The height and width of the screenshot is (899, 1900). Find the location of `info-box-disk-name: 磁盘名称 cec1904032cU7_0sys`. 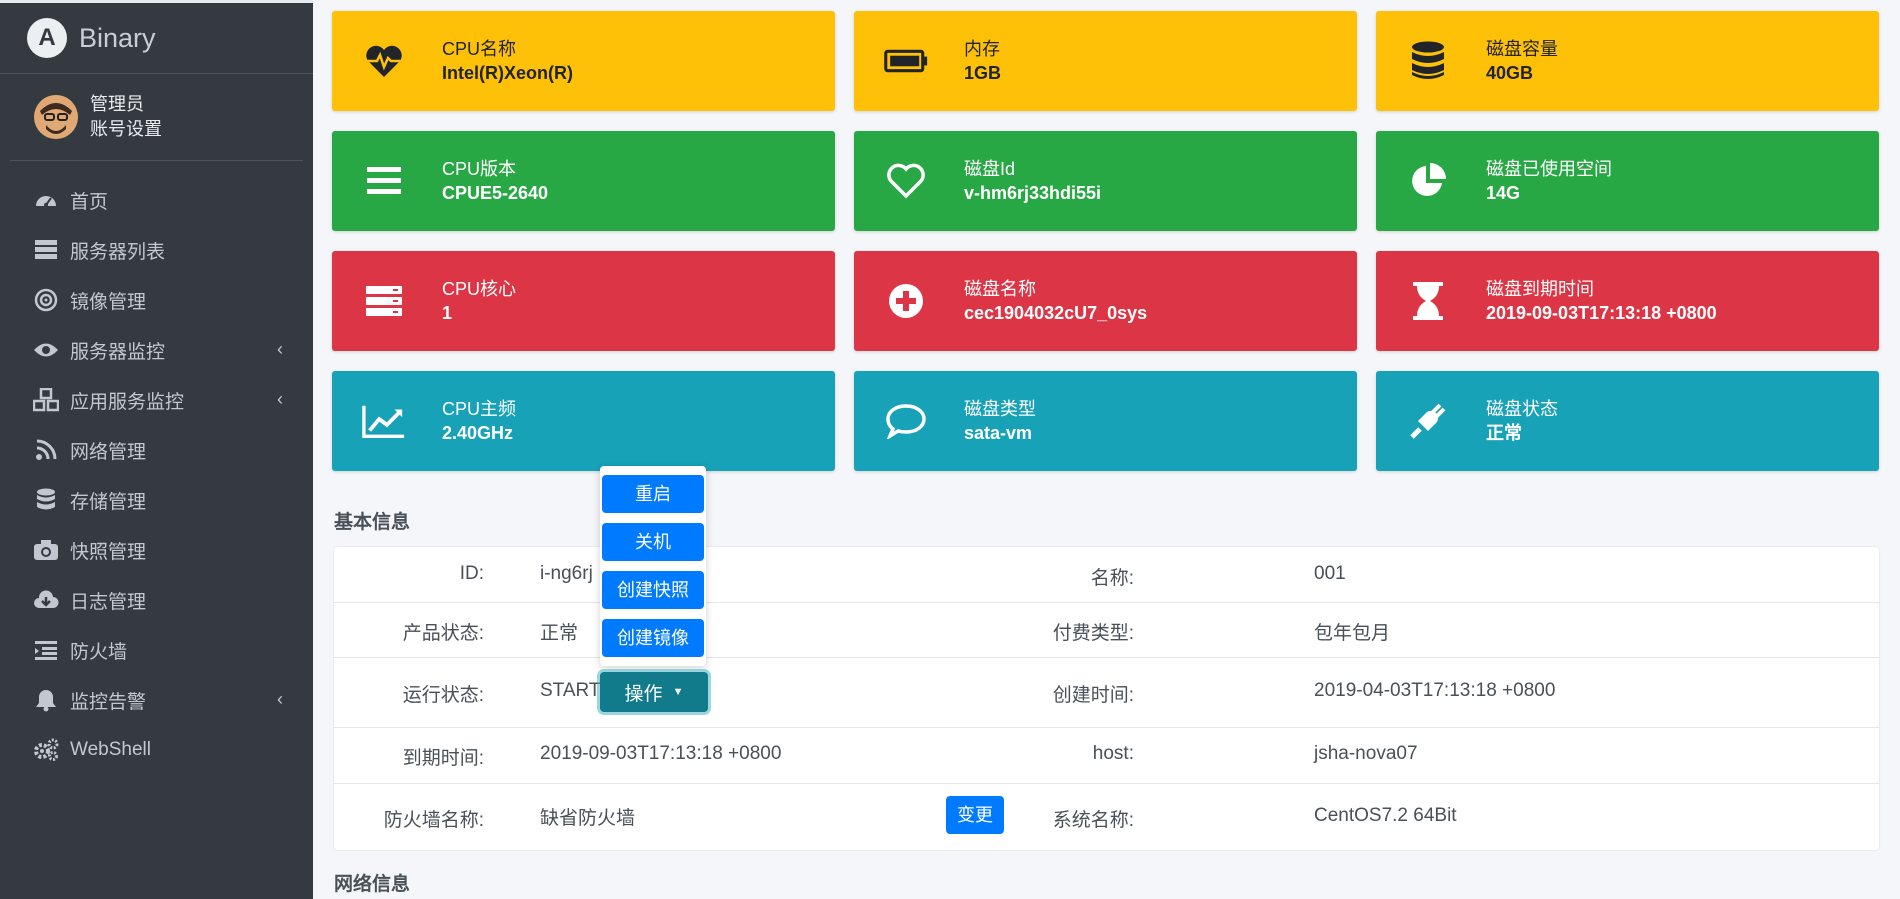

info-box-disk-name: 磁盘名称 cec1904032cU7_0sys is located at coordinates (1105, 301).